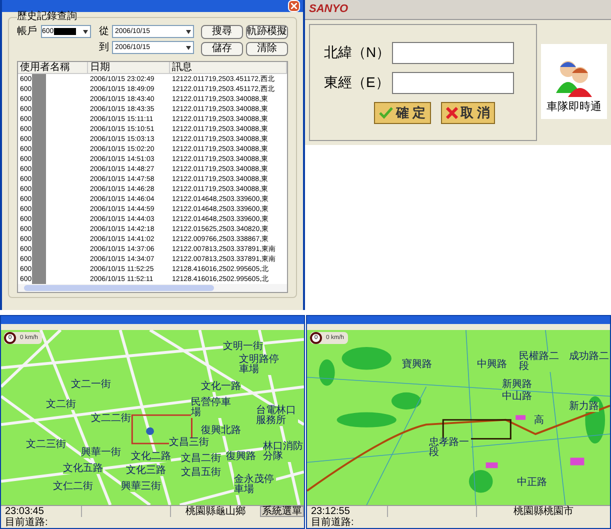 The image size is (611, 529). Describe the element at coordinates (222, 49) in the screenshot. I see `dialog-button: 儲存` at that location.